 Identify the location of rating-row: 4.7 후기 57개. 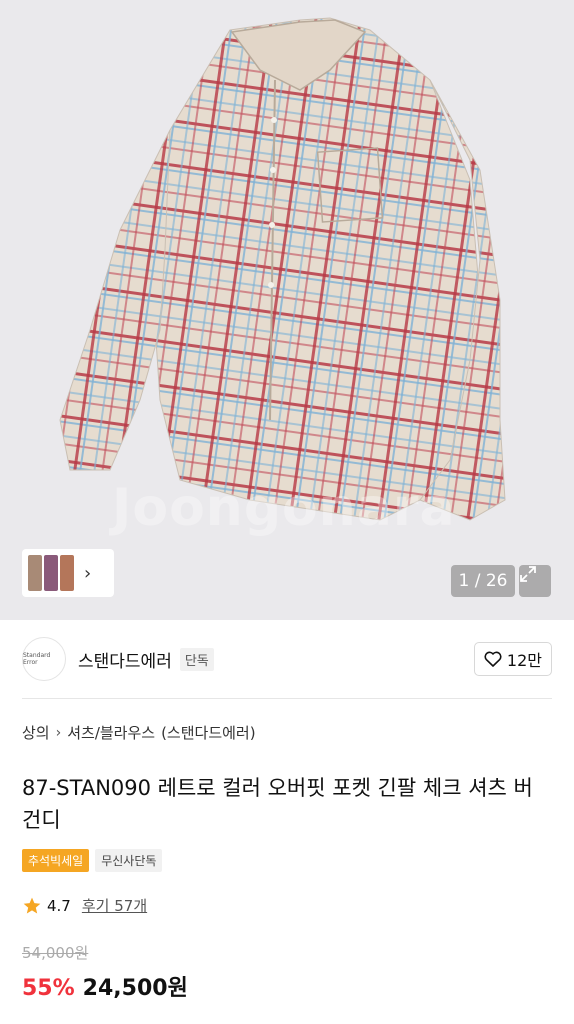
(84, 905).